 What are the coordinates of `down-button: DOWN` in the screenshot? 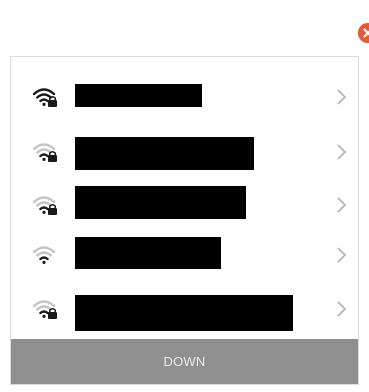 It's located at (184, 361).